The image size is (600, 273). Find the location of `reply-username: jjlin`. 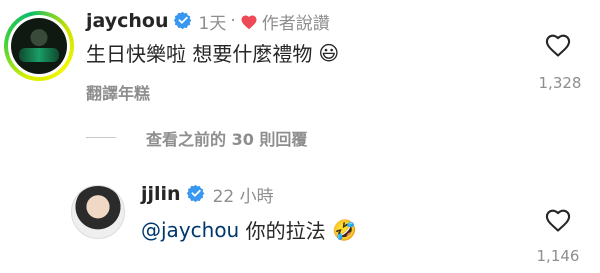

reply-username: jjlin is located at coordinates (161, 194).